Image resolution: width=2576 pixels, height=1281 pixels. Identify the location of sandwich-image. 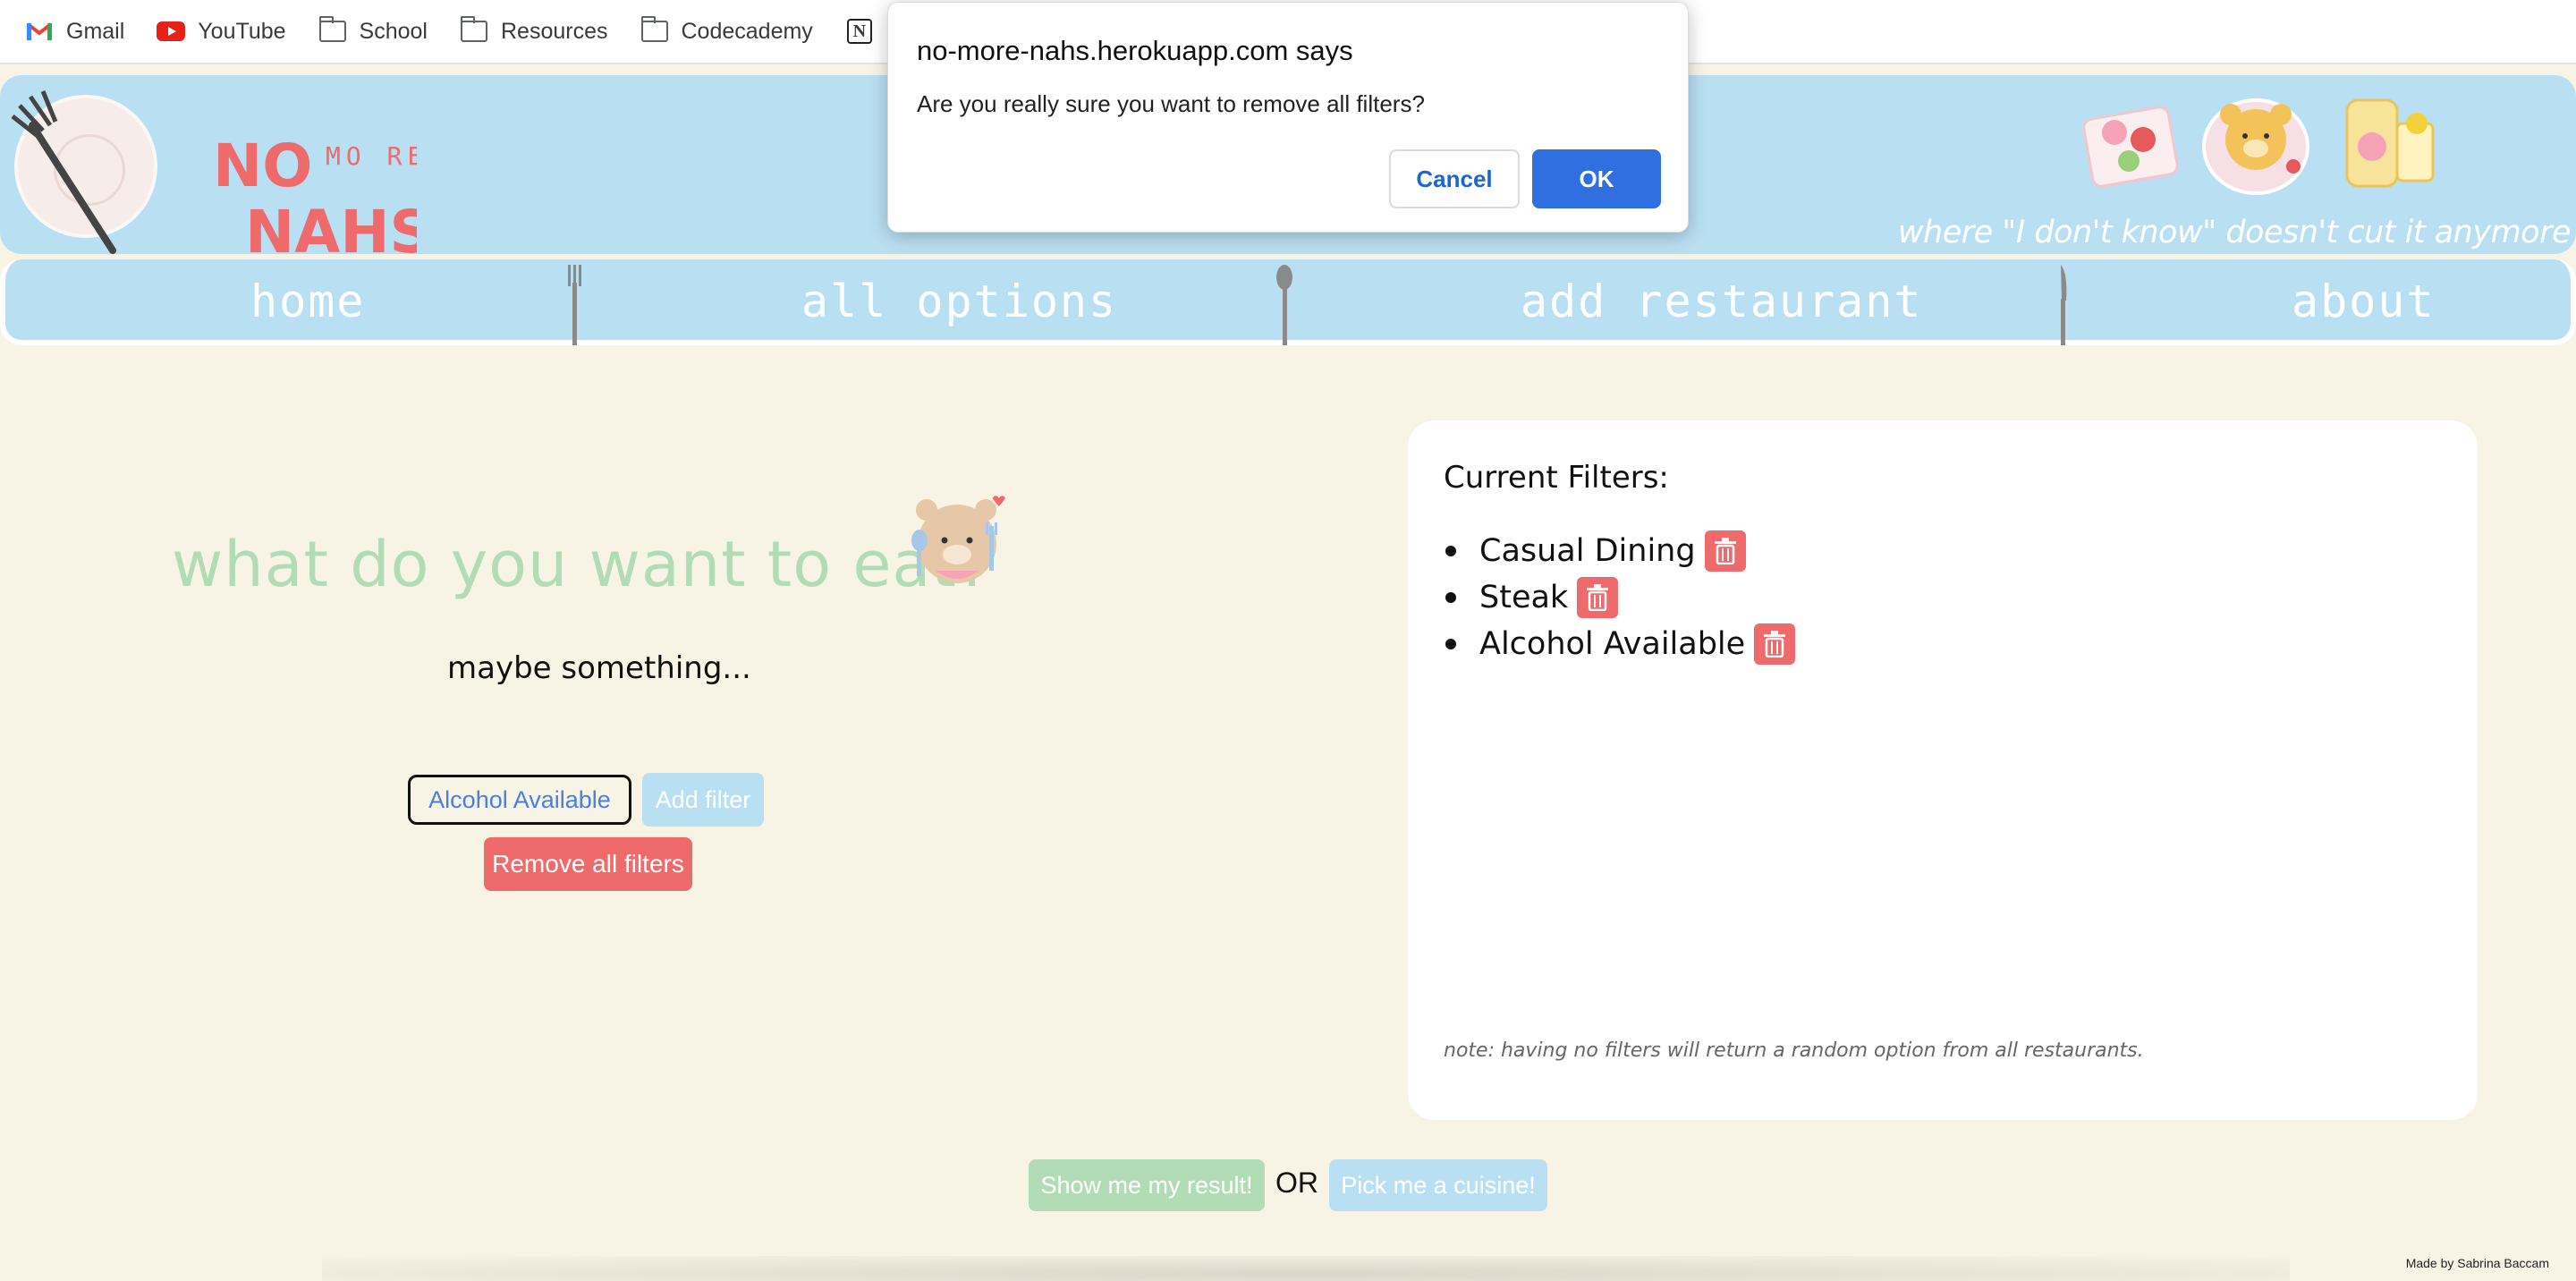
(2130, 147).